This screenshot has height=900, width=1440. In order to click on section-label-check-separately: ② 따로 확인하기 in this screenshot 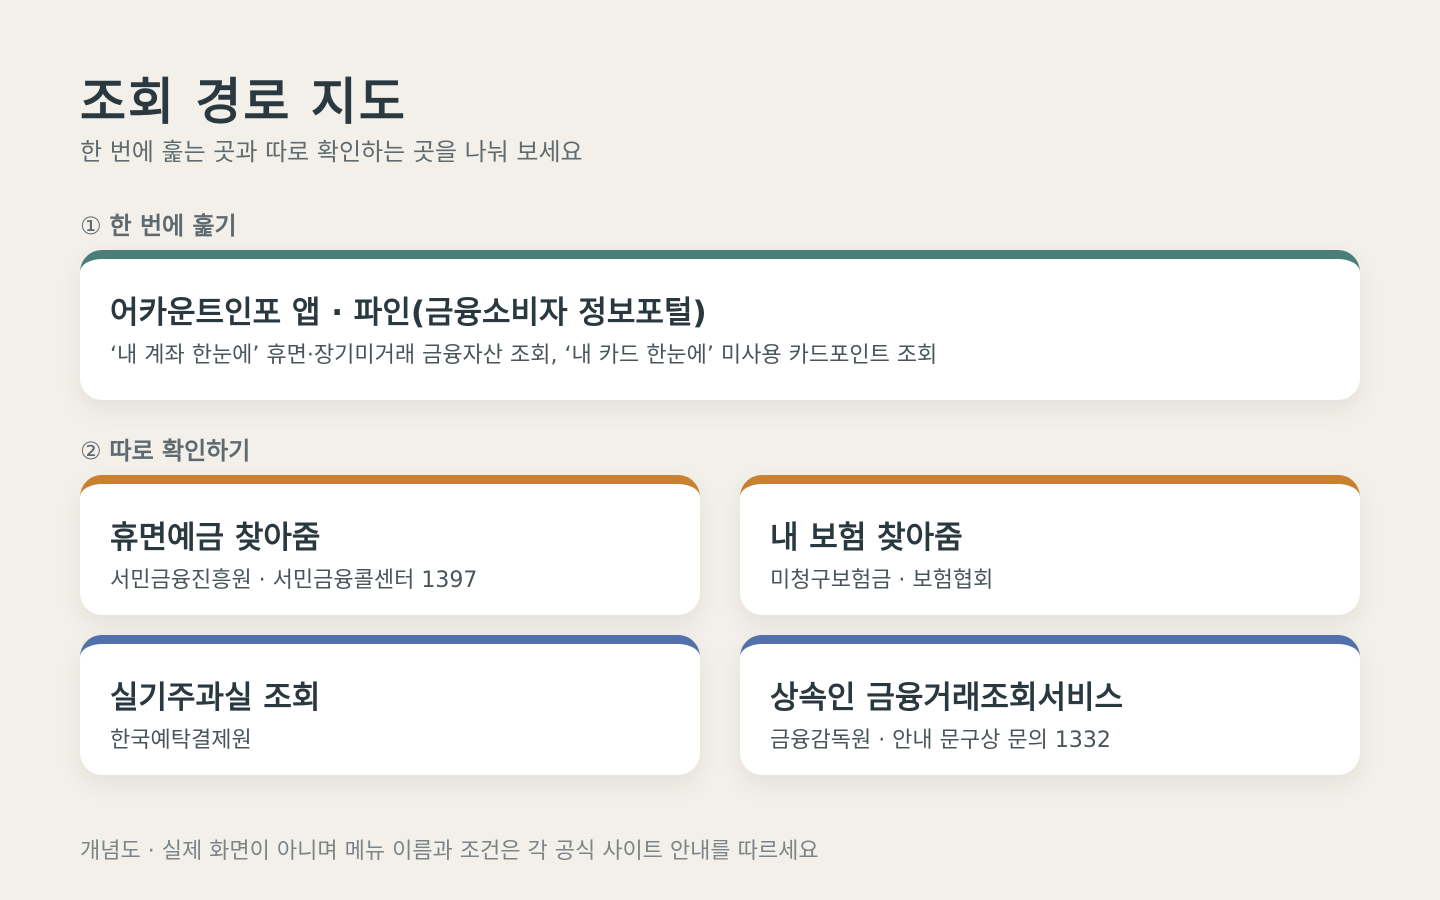, I will do `click(165, 448)`.